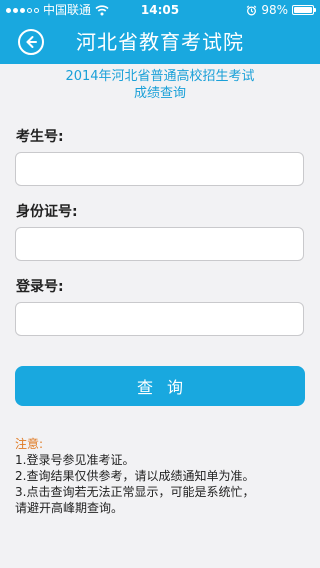 This screenshot has height=568, width=320. I want to click on login-number-label: 登录号:, so click(40, 287).